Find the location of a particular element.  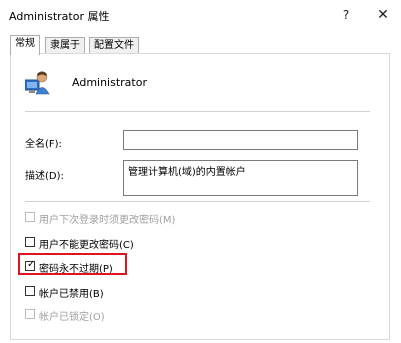

description-input: 管理计算机(域)的内置帐户 is located at coordinates (240, 178).